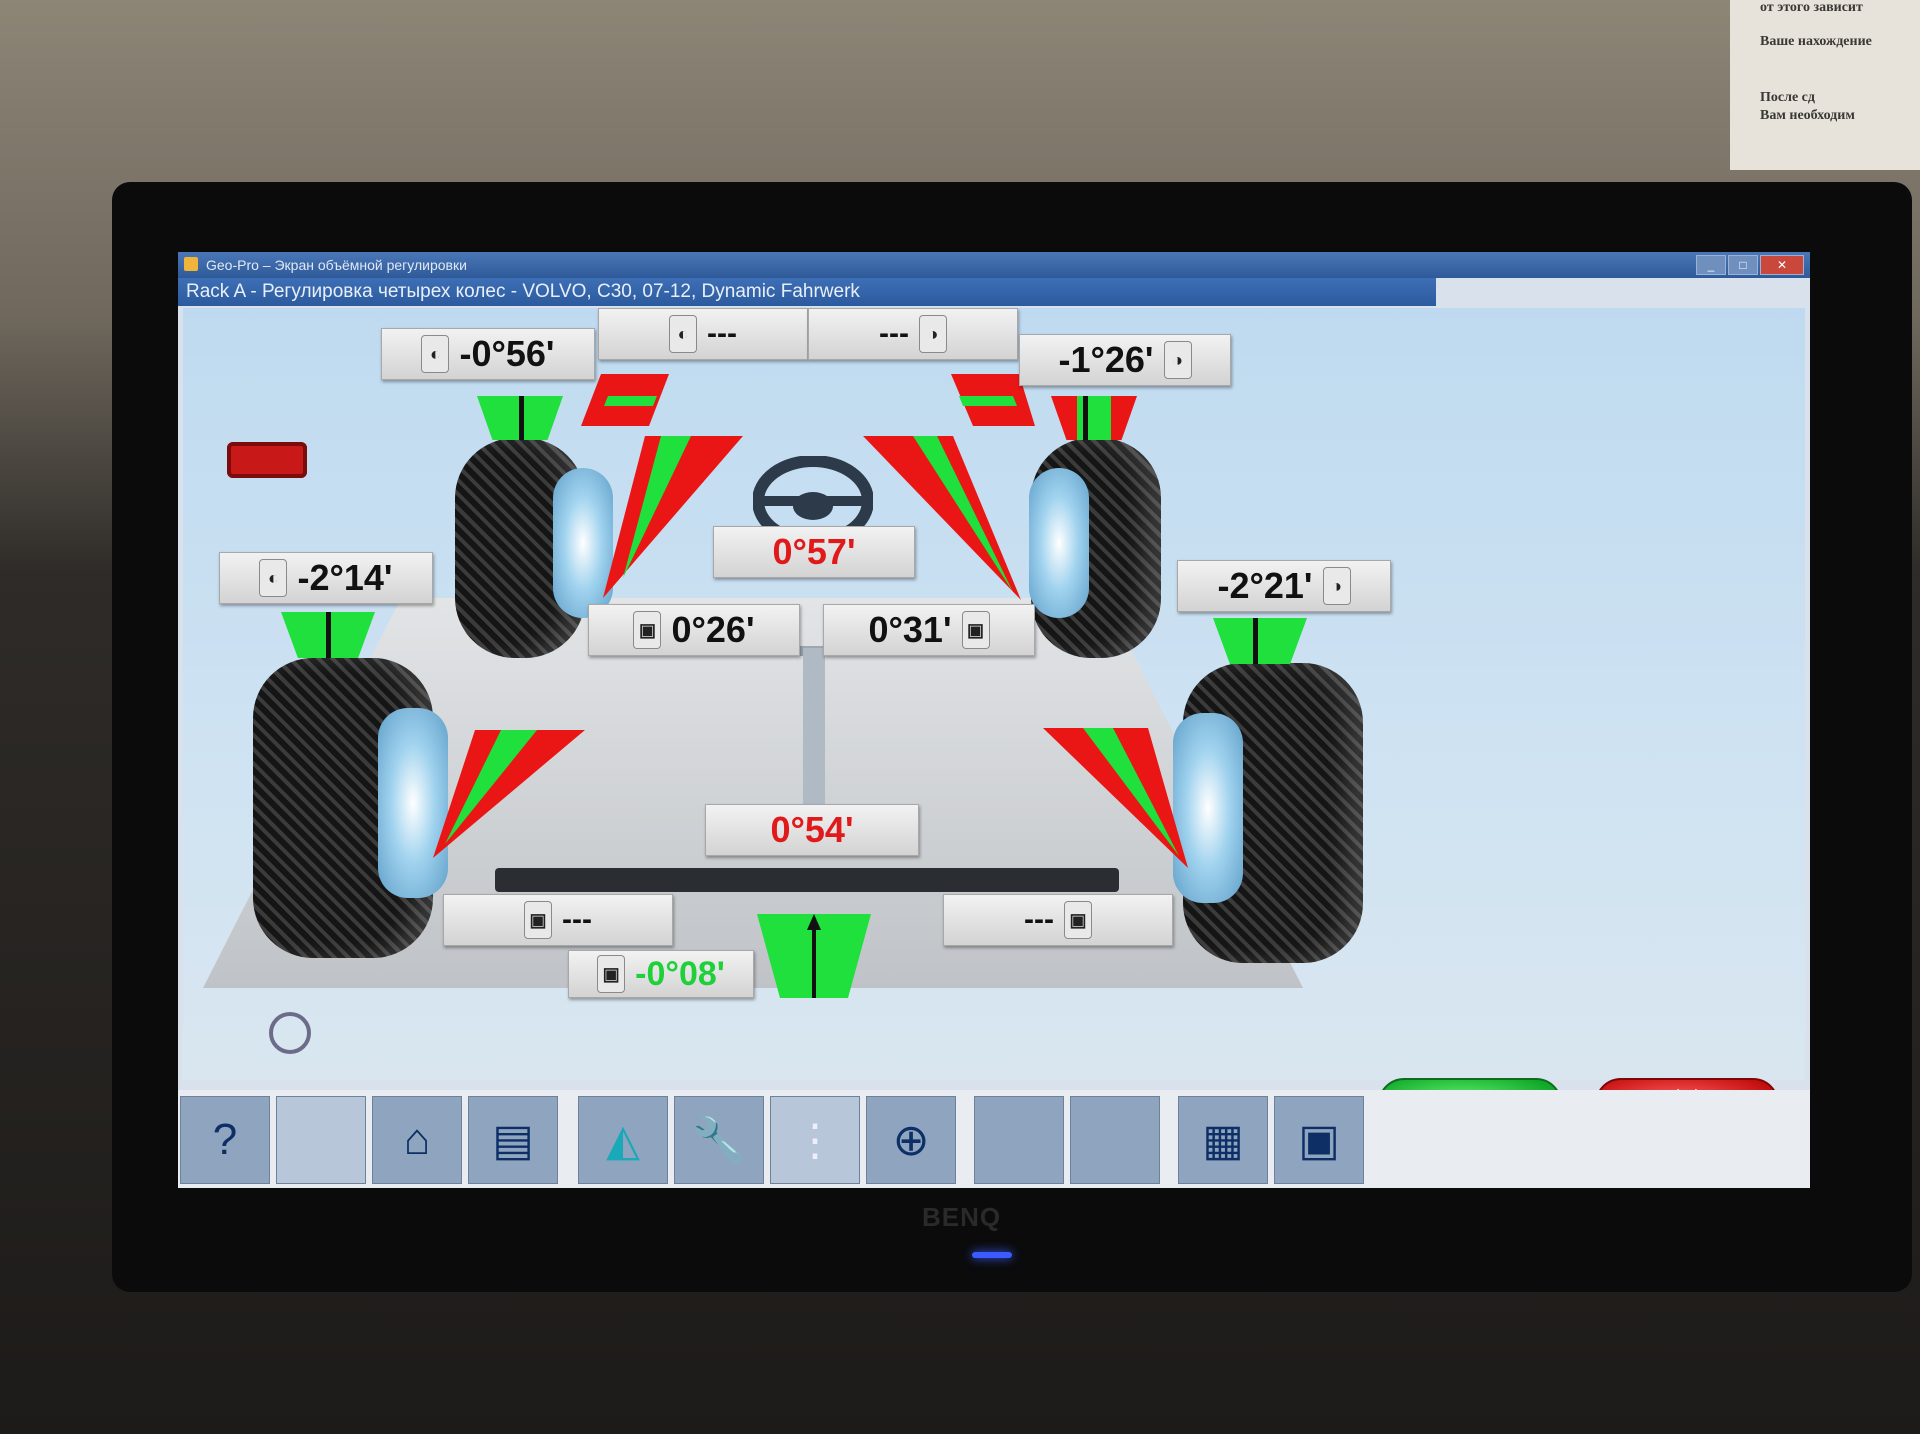 Image resolution: width=1920 pixels, height=1434 pixels. I want to click on adjust-button: 🔧, so click(719, 1140).